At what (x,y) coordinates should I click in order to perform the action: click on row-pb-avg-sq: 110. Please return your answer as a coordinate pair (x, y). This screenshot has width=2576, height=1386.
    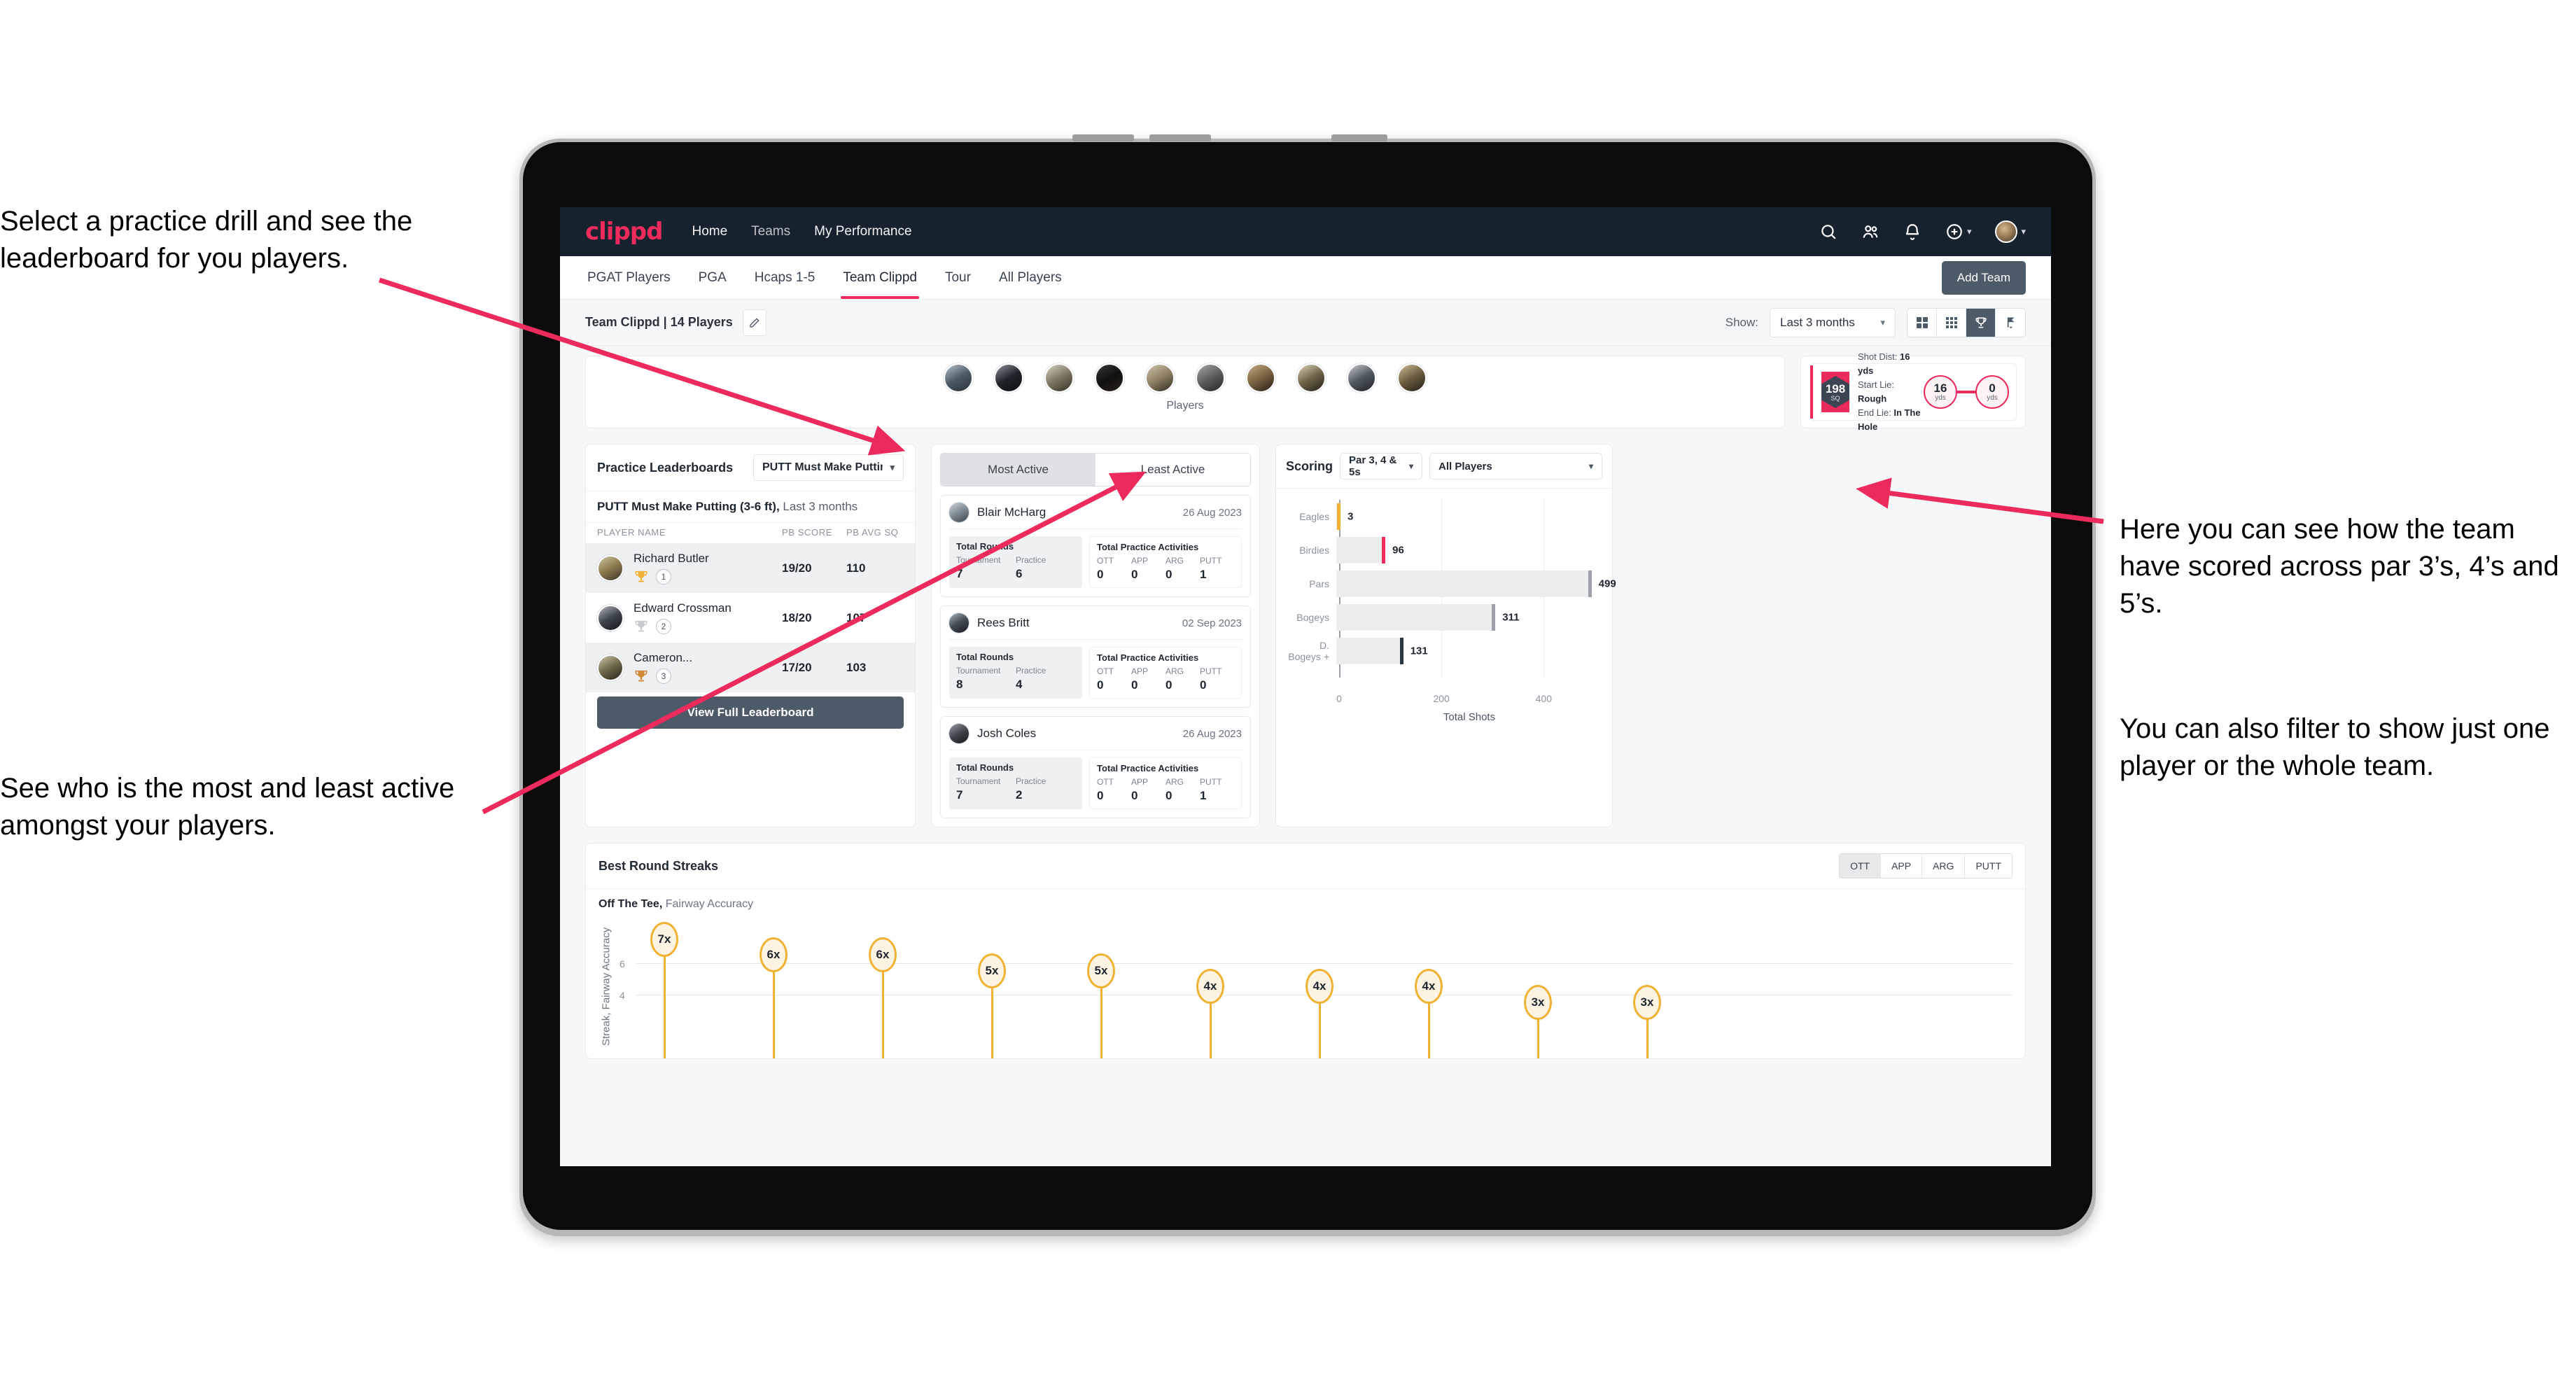
    Looking at the image, I should click on (856, 568).